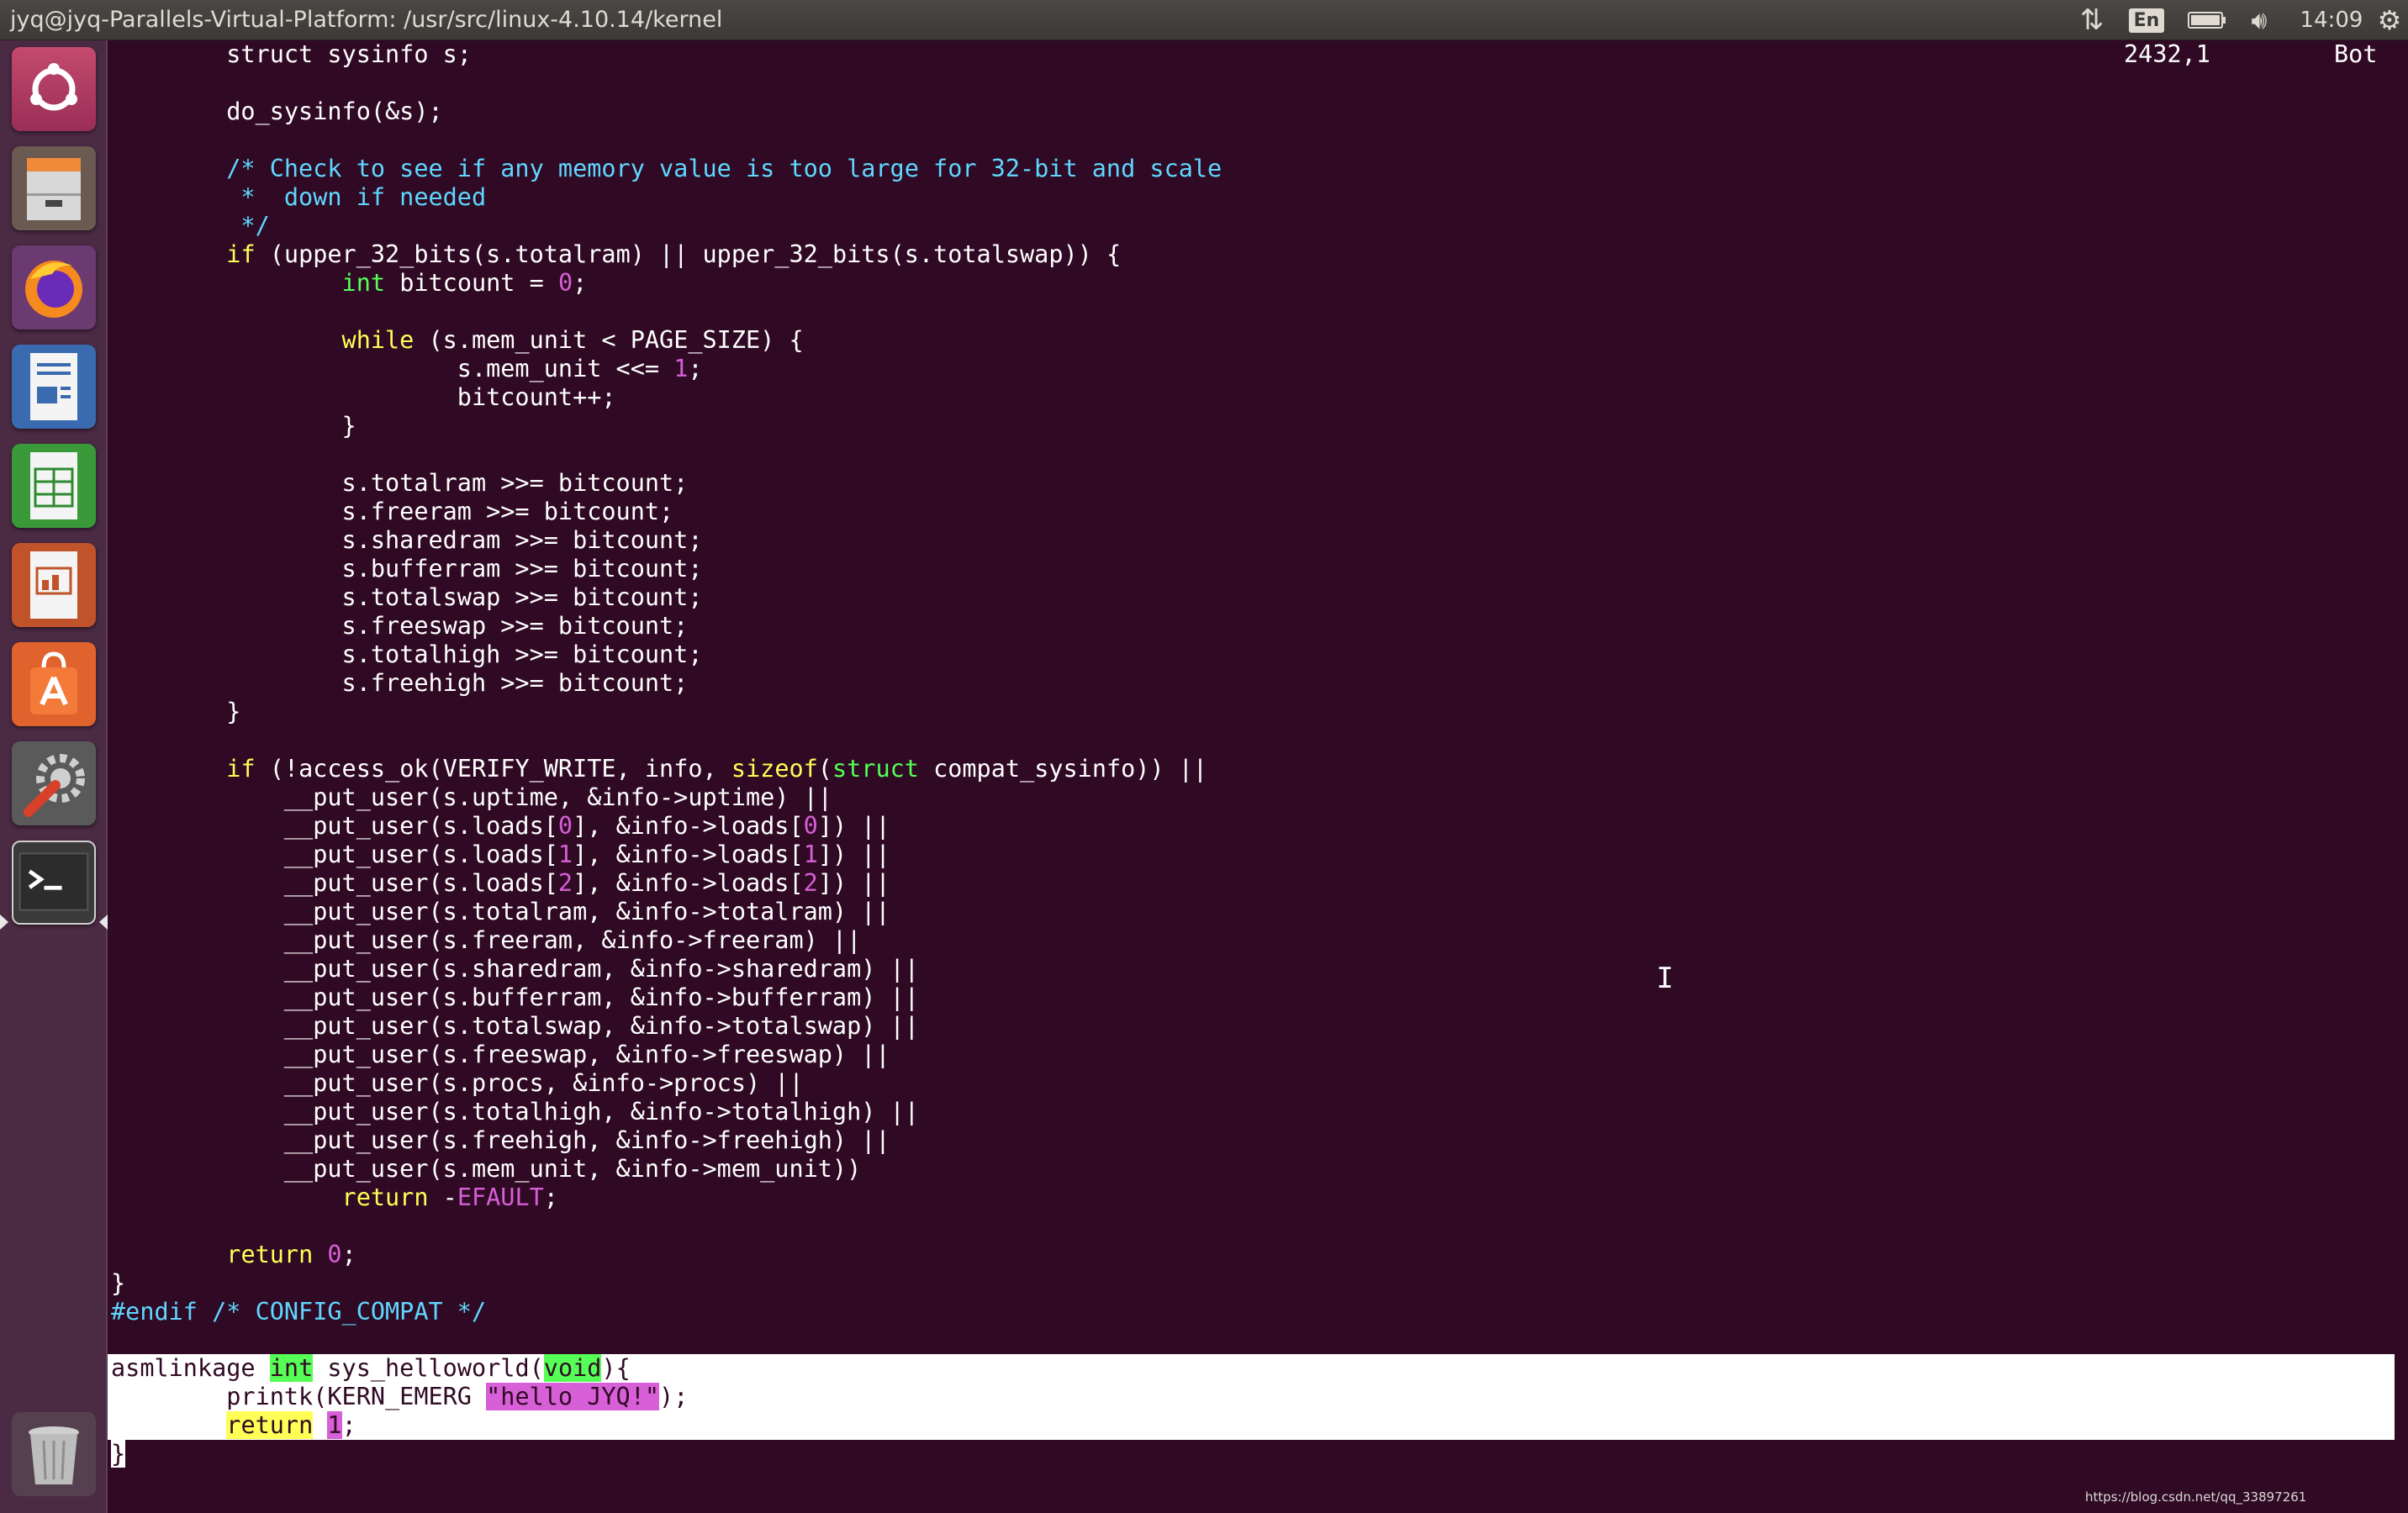  I want to click on calc-icon, so click(54, 486).